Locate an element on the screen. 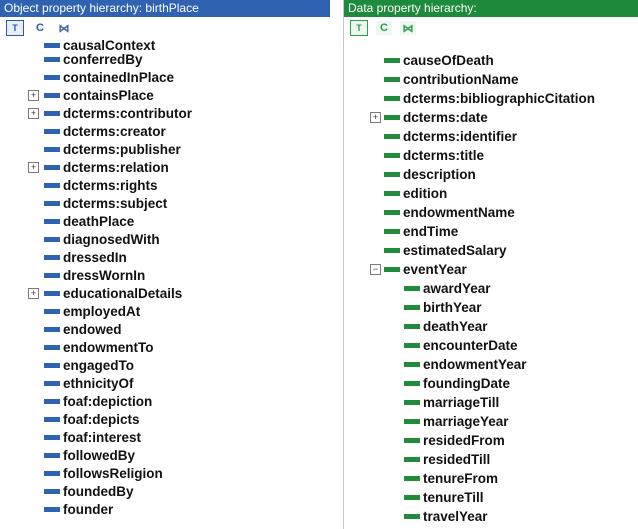 The image size is (638, 529). tree-item: engagedTo is located at coordinates (165, 365).